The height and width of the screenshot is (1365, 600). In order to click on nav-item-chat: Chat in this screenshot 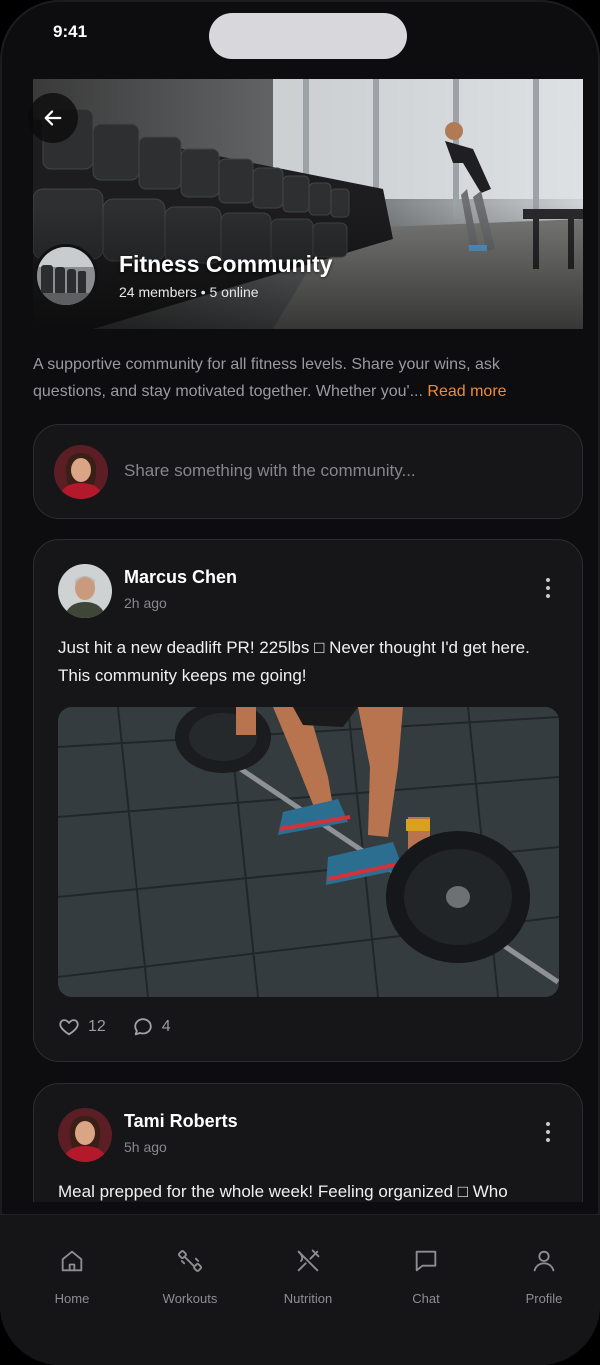, I will do `click(426, 1276)`.